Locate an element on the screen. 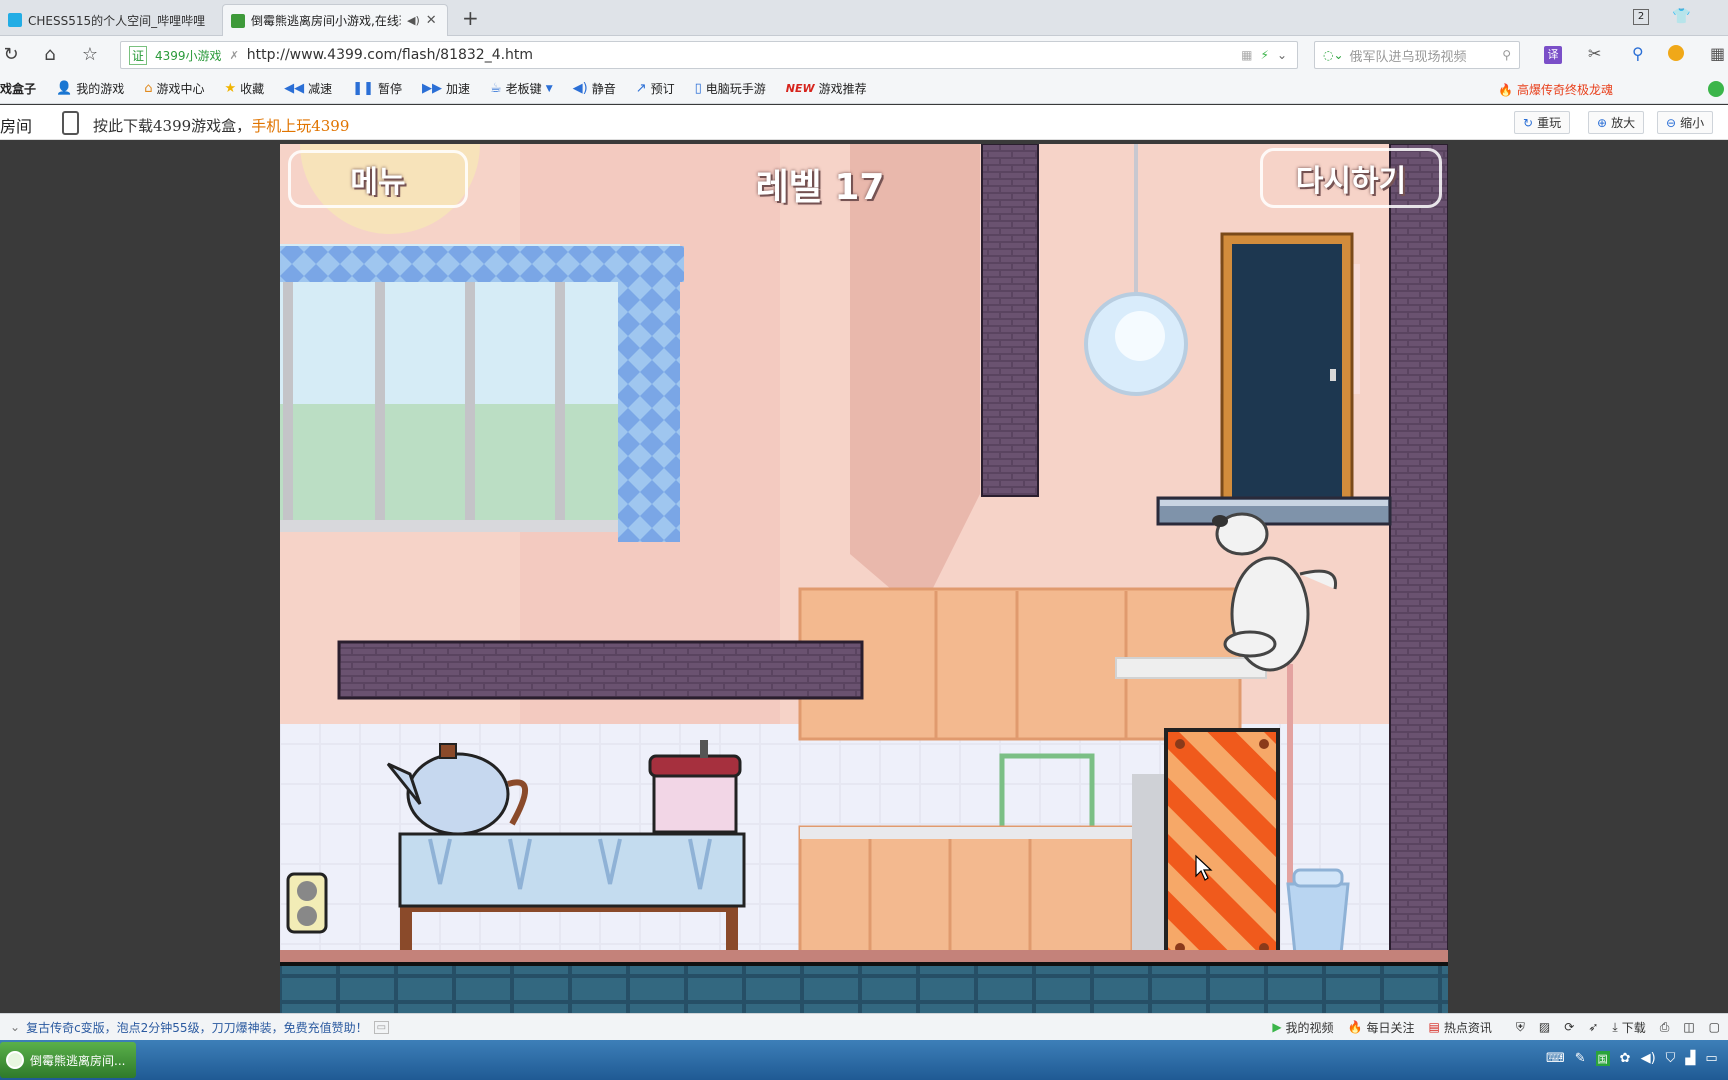 The image size is (1728, 1080). tab-4399-game: 倒霉熊逃离房间小游戏,在线玩 ◀) ✕ is located at coordinates (335, 20).